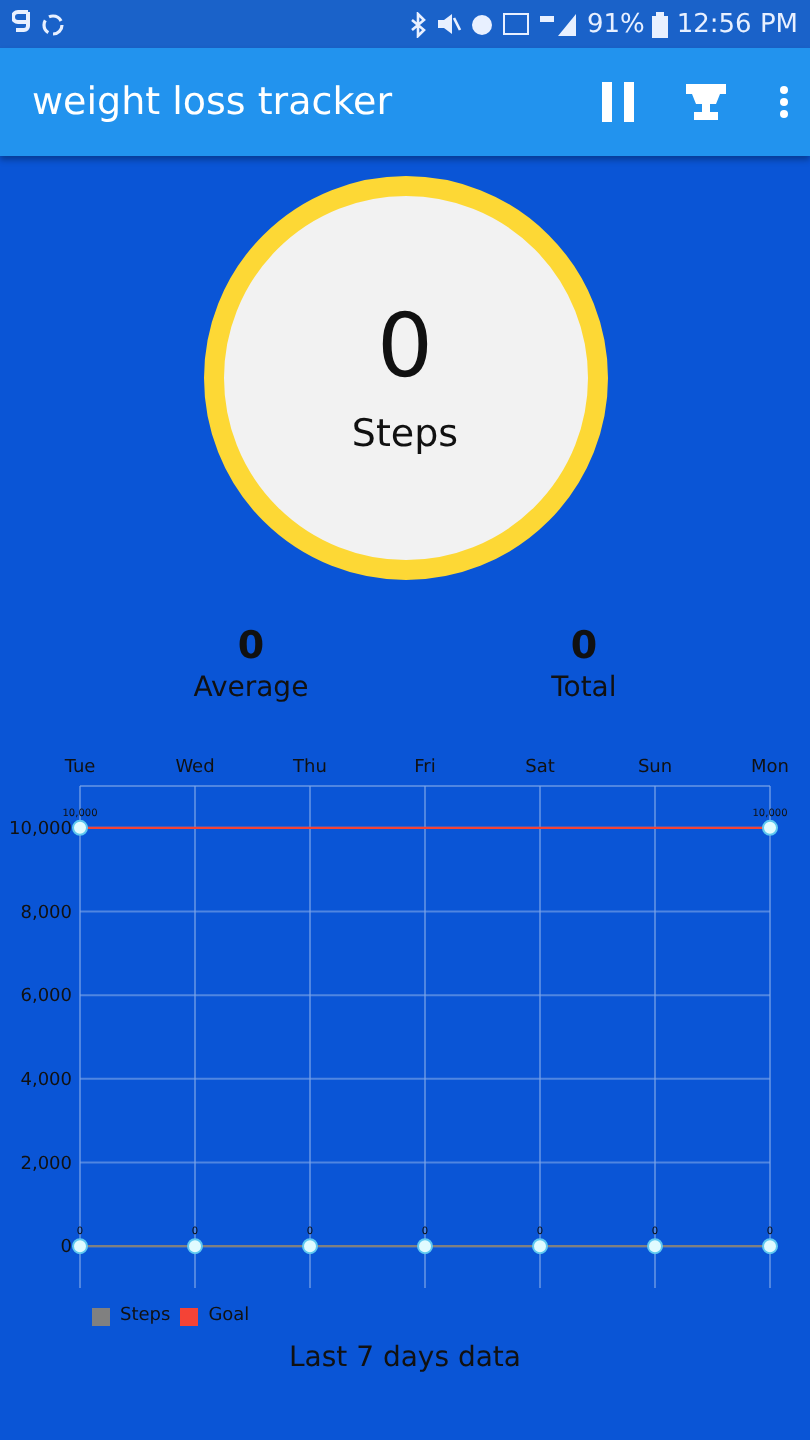 The image size is (810, 1440). Describe the element at coordinates (784, 102) in the screenshot. I see `more-icon` at that location.